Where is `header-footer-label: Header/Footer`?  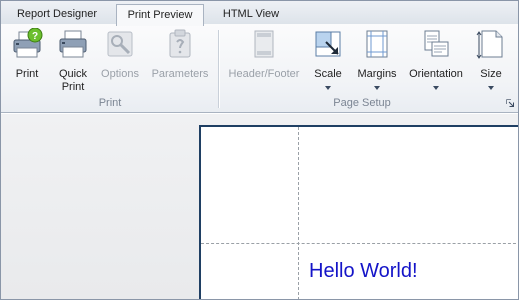
header-footer-label: Header/Footer is located at coordinates (264, 74).